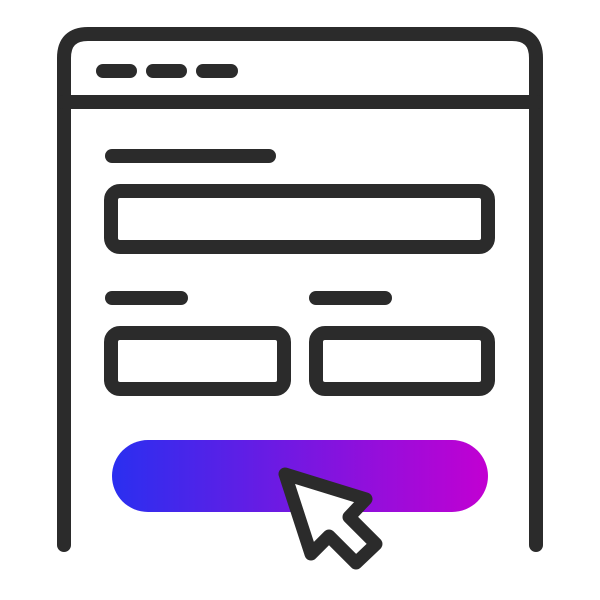 The image size is (600, 600). What do you see at coordinates (402, 361) in the screenshot?
I see `text-input-field-right` at bounding box center [402, 361].